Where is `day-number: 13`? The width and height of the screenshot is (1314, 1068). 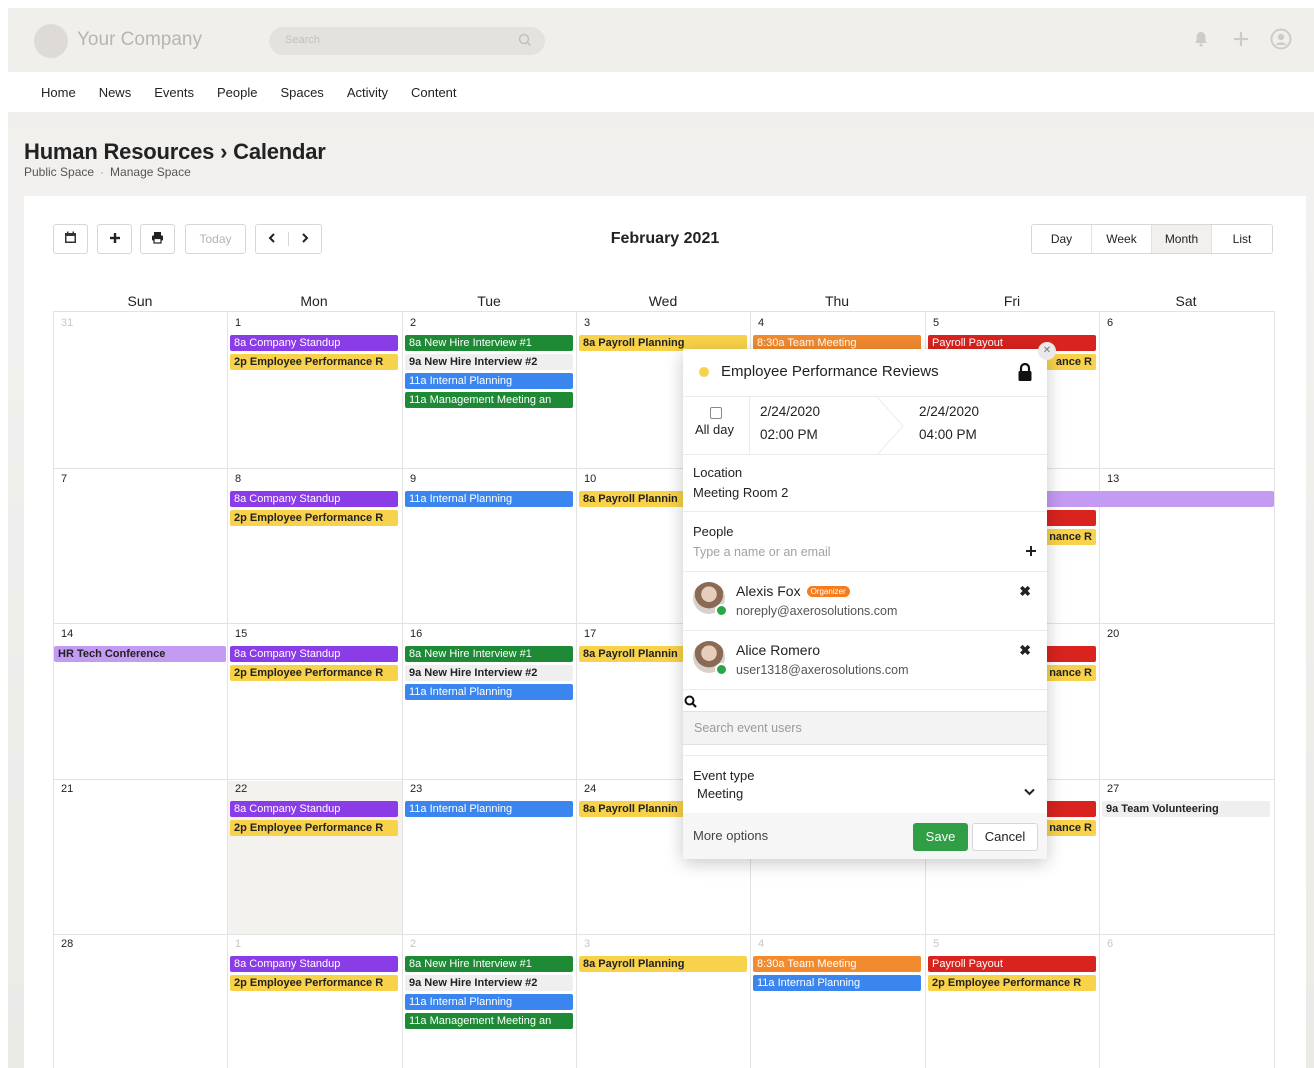 day-number: 13 is located at coordinates (1113, 479).